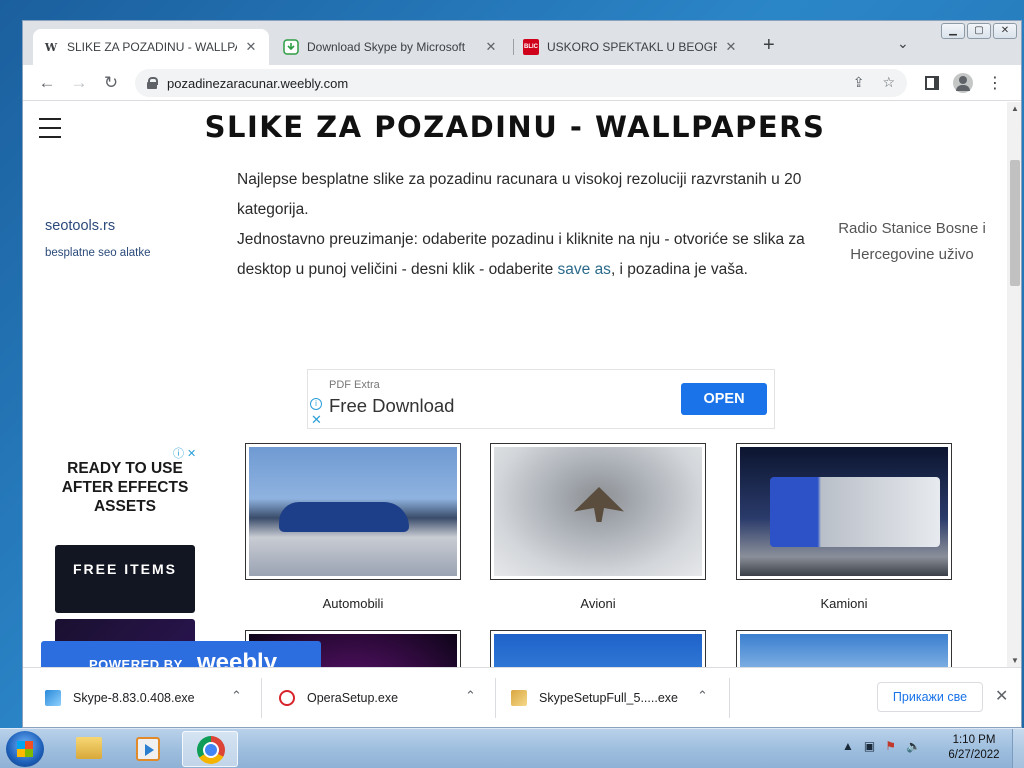  What do you see at coordinates (392, 405) in the screenshot?
I see `ad-headline: Free Download` at bounding box center [392, 405].